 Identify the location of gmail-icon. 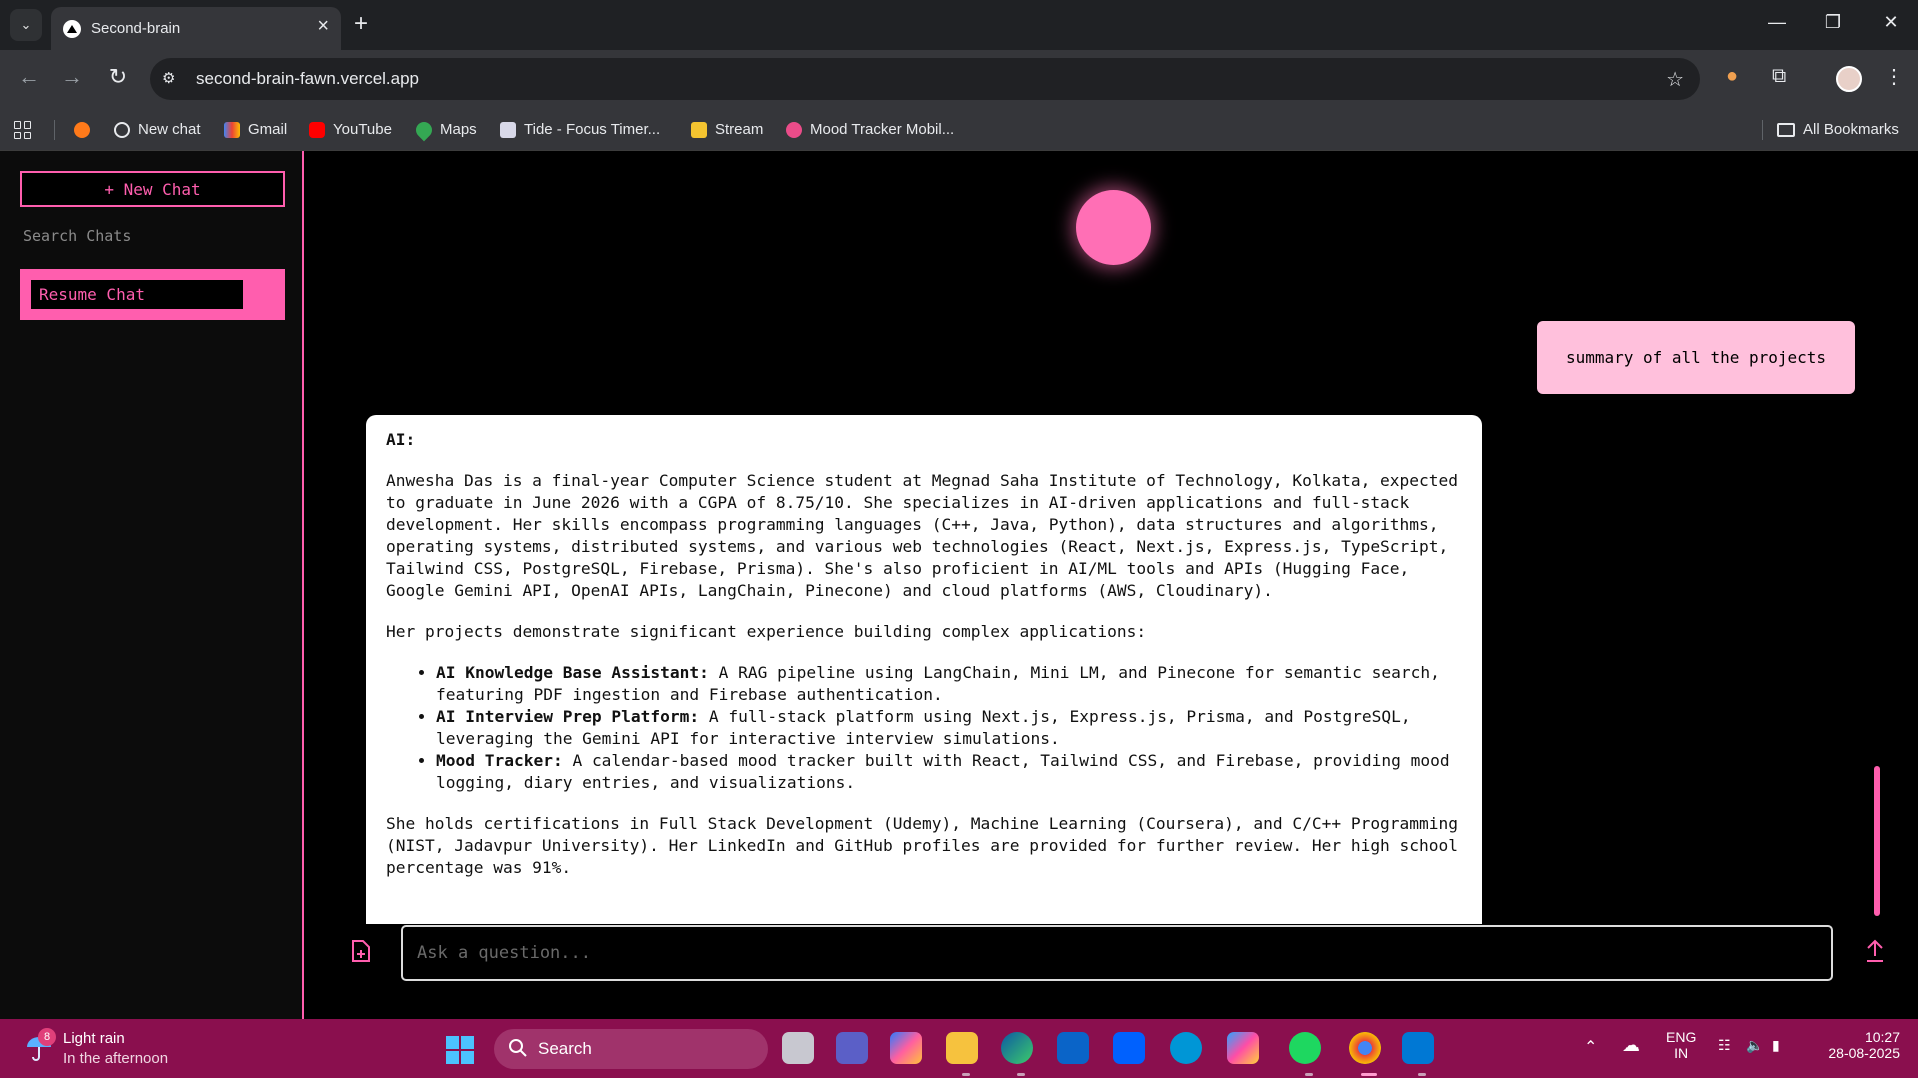
(232, 129).